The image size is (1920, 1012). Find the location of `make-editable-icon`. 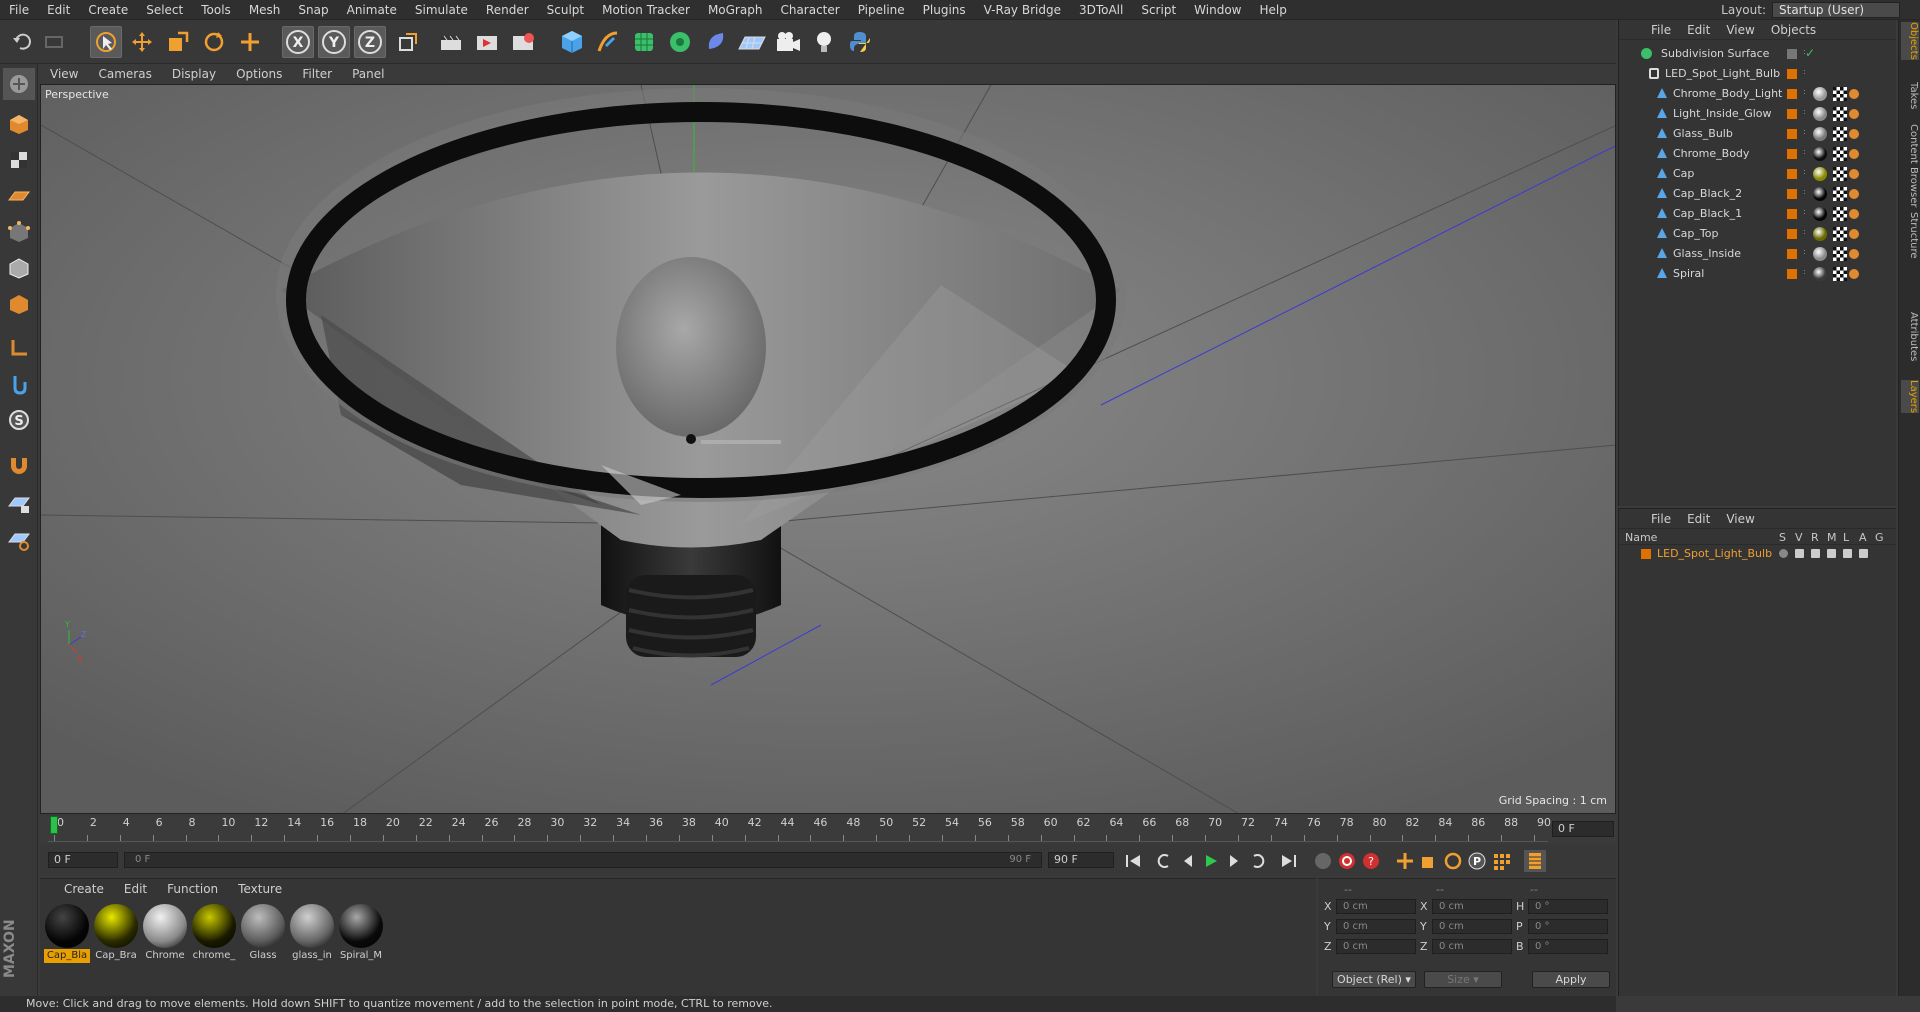

make-editable-icon is located at coordinates (19, 84).